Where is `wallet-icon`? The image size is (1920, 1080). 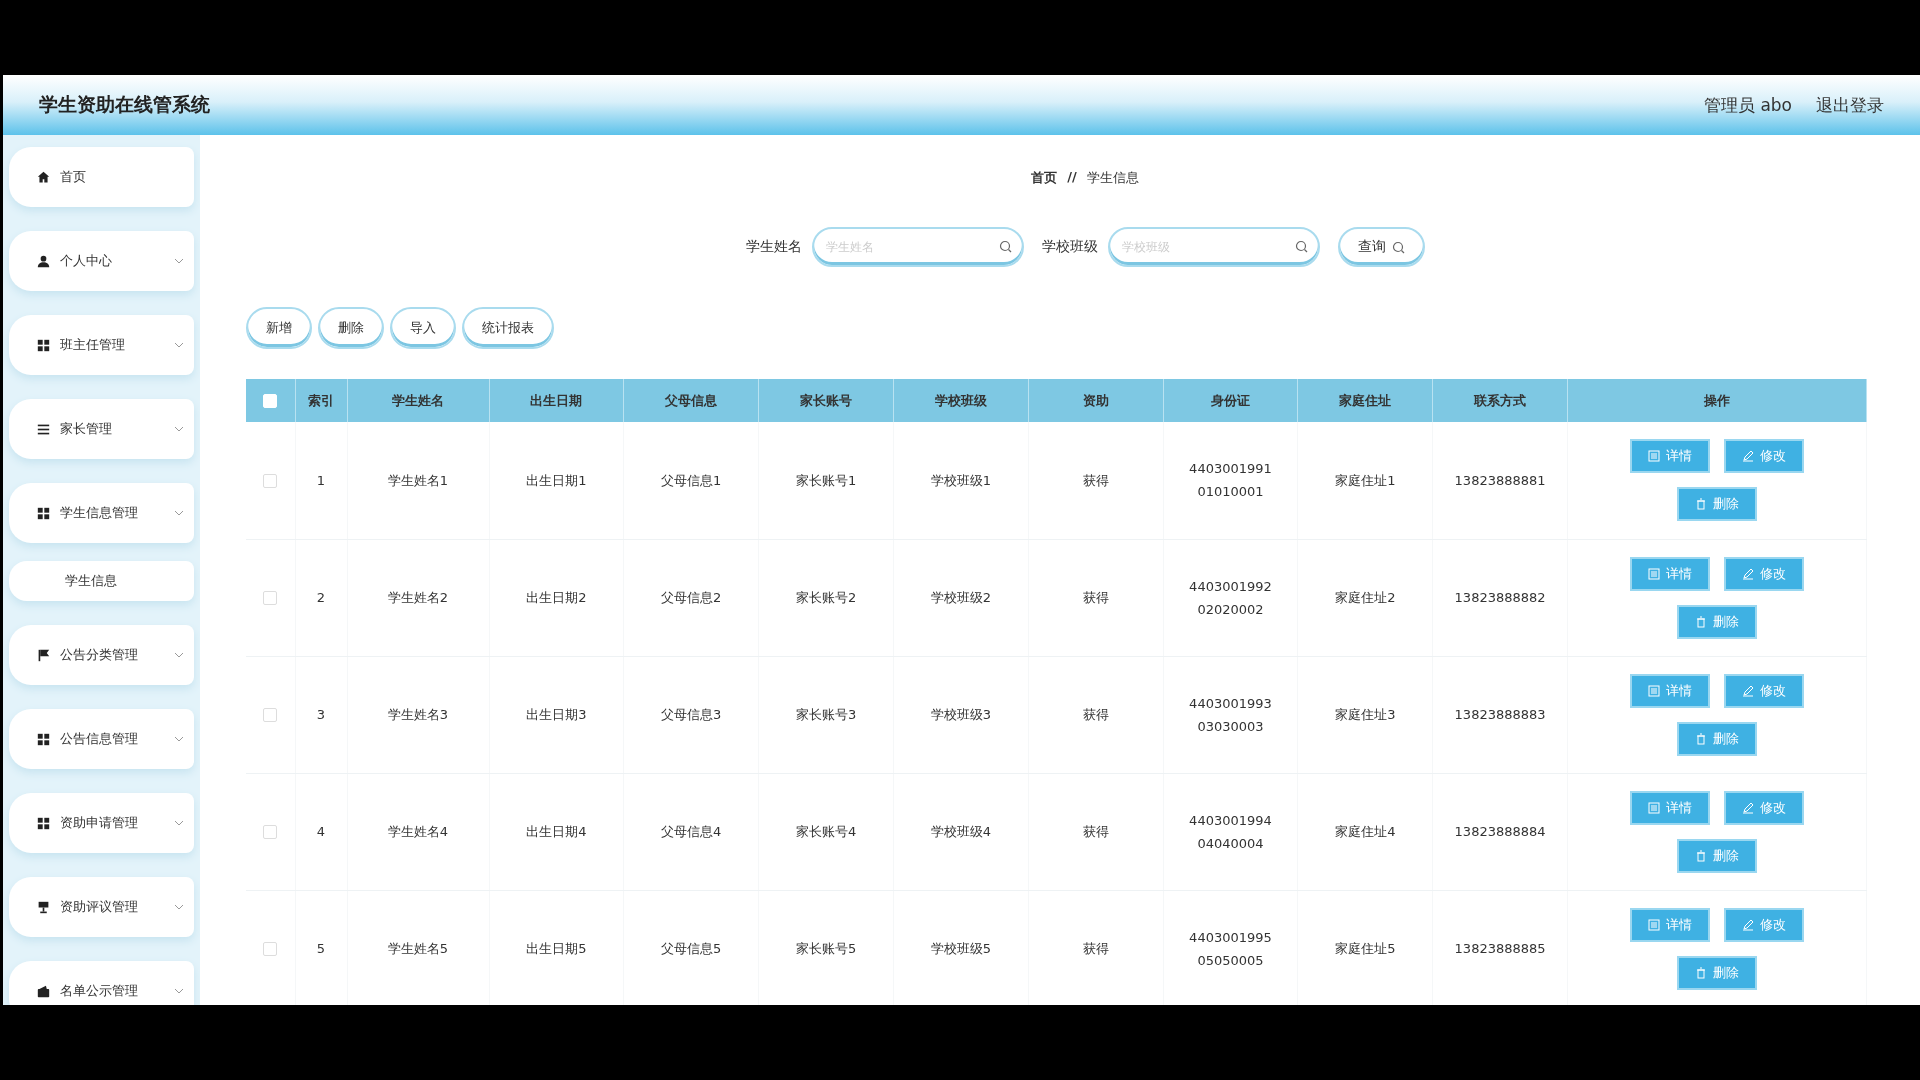 wallet-icon is located at coordinates (43, 991).